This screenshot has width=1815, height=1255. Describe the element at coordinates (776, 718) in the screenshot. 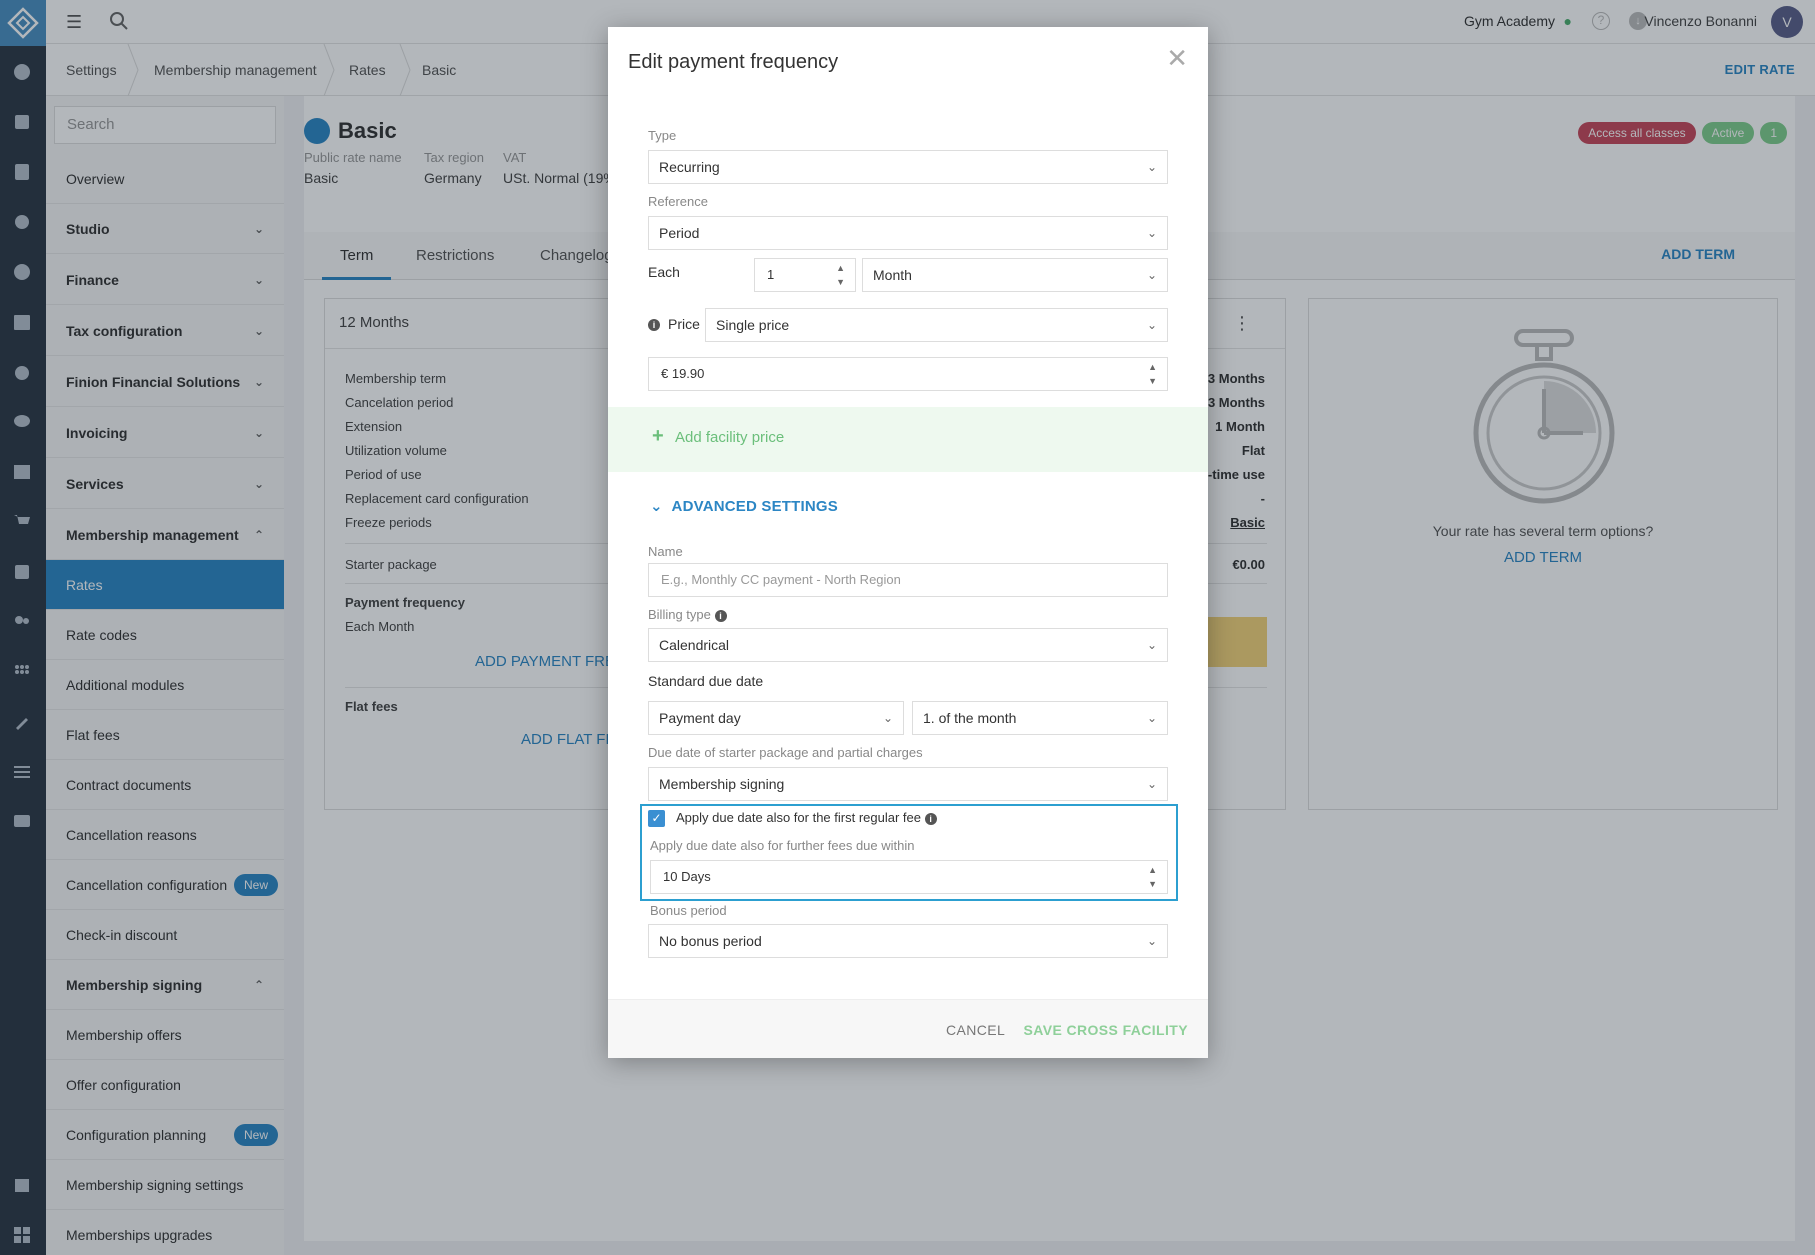

I see `due-date-mode-select: Payment day ⌄` at that location.